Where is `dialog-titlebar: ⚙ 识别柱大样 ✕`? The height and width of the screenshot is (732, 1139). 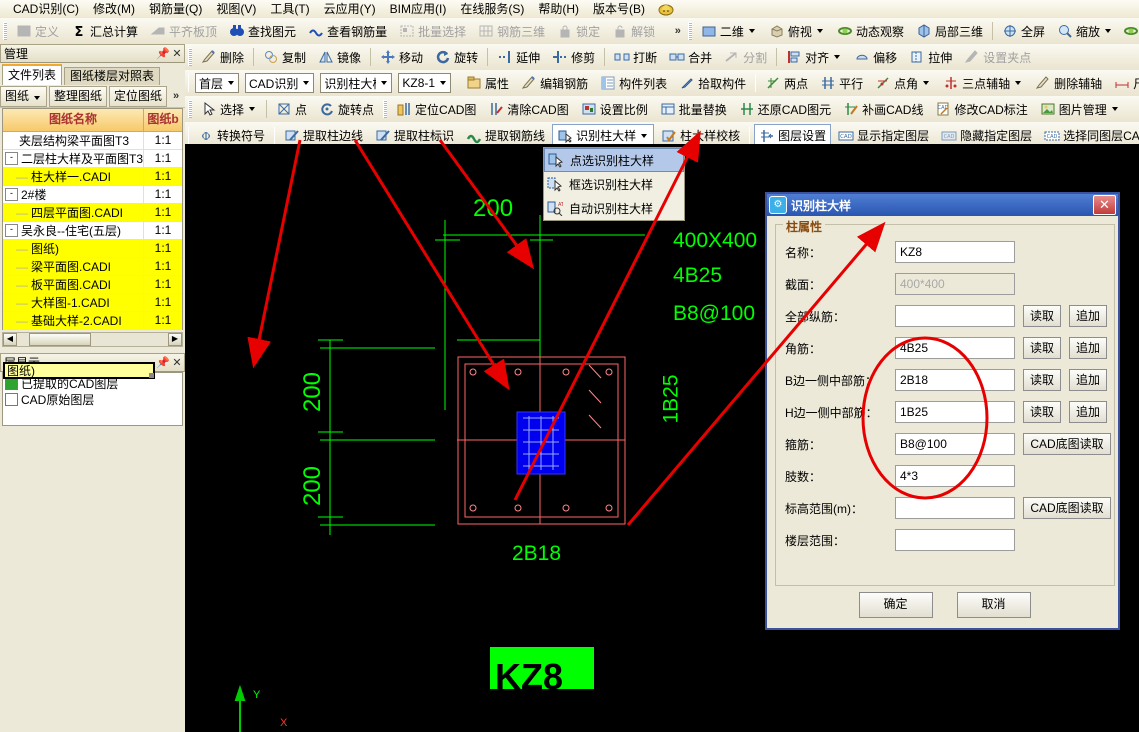
dialog-titlebar: ⚙ 识别柱大样 ✕ is located at coordinates (942, 205).